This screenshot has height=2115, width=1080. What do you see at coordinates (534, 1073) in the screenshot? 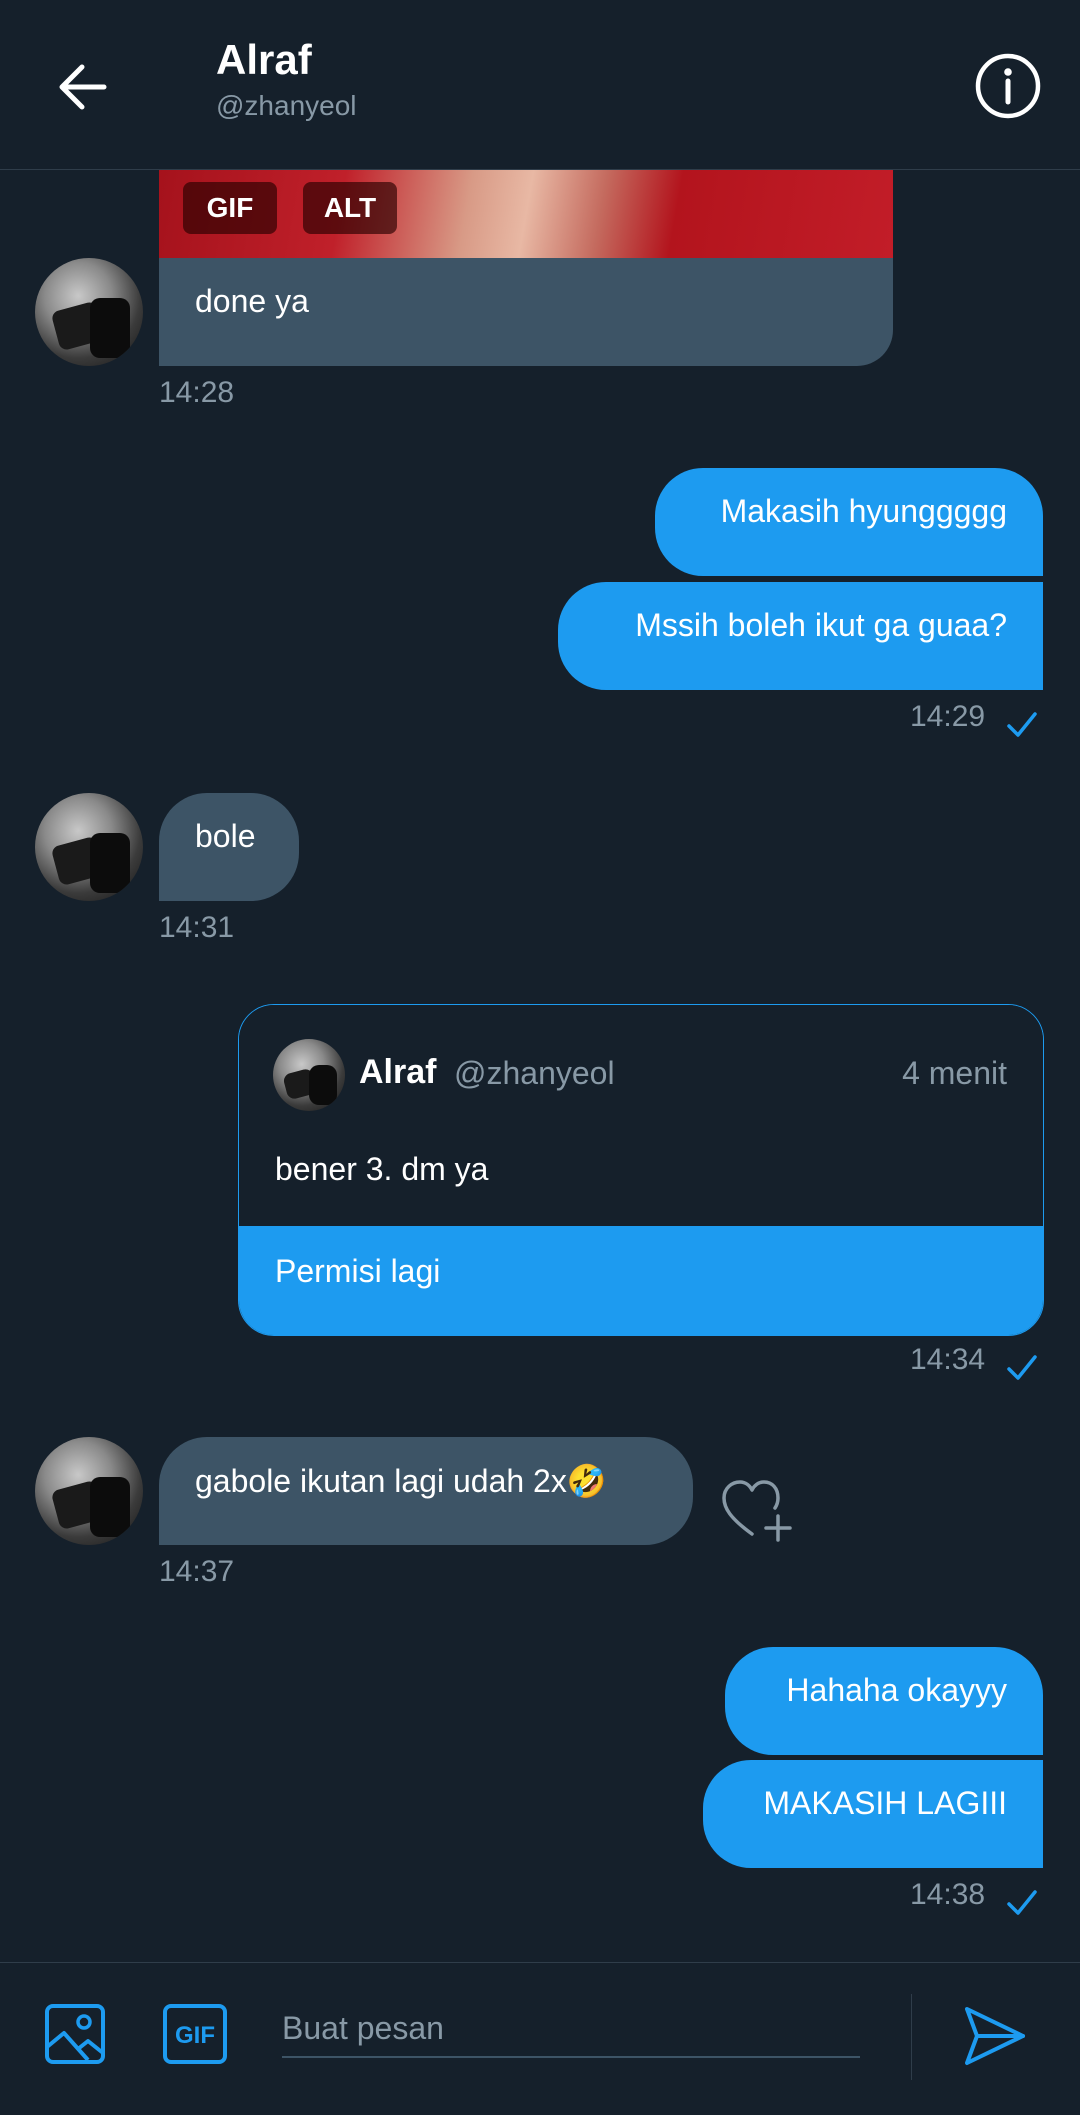
I see `quoted-author-handle: @zhanyeol` at bounding box center [534, 1073].